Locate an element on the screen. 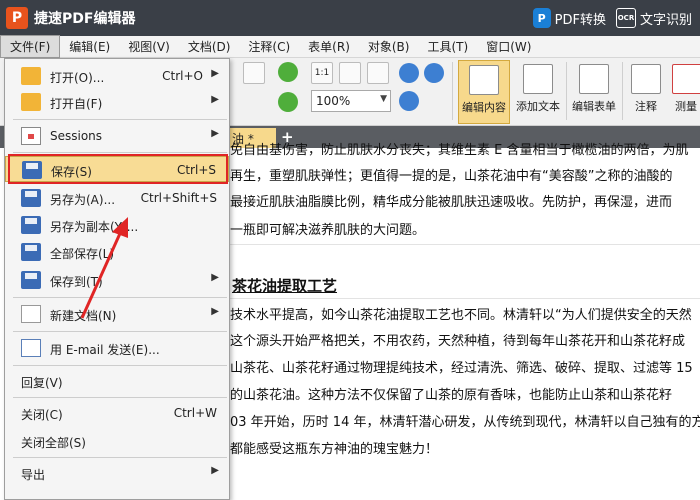 The width and height of the screenshot is (700, 500). zoom-out-icon is located at coordinates (434, 73).